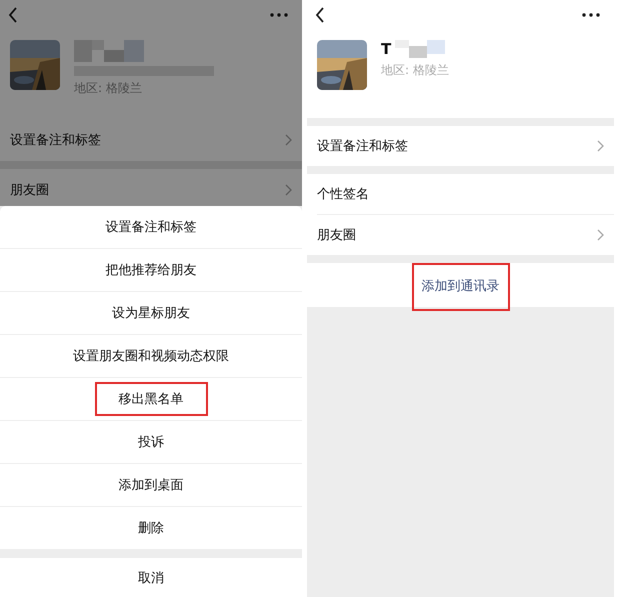 The image size is (618, 597). I want to click on menu-item: 设置备注和标签, so click(151, 227).